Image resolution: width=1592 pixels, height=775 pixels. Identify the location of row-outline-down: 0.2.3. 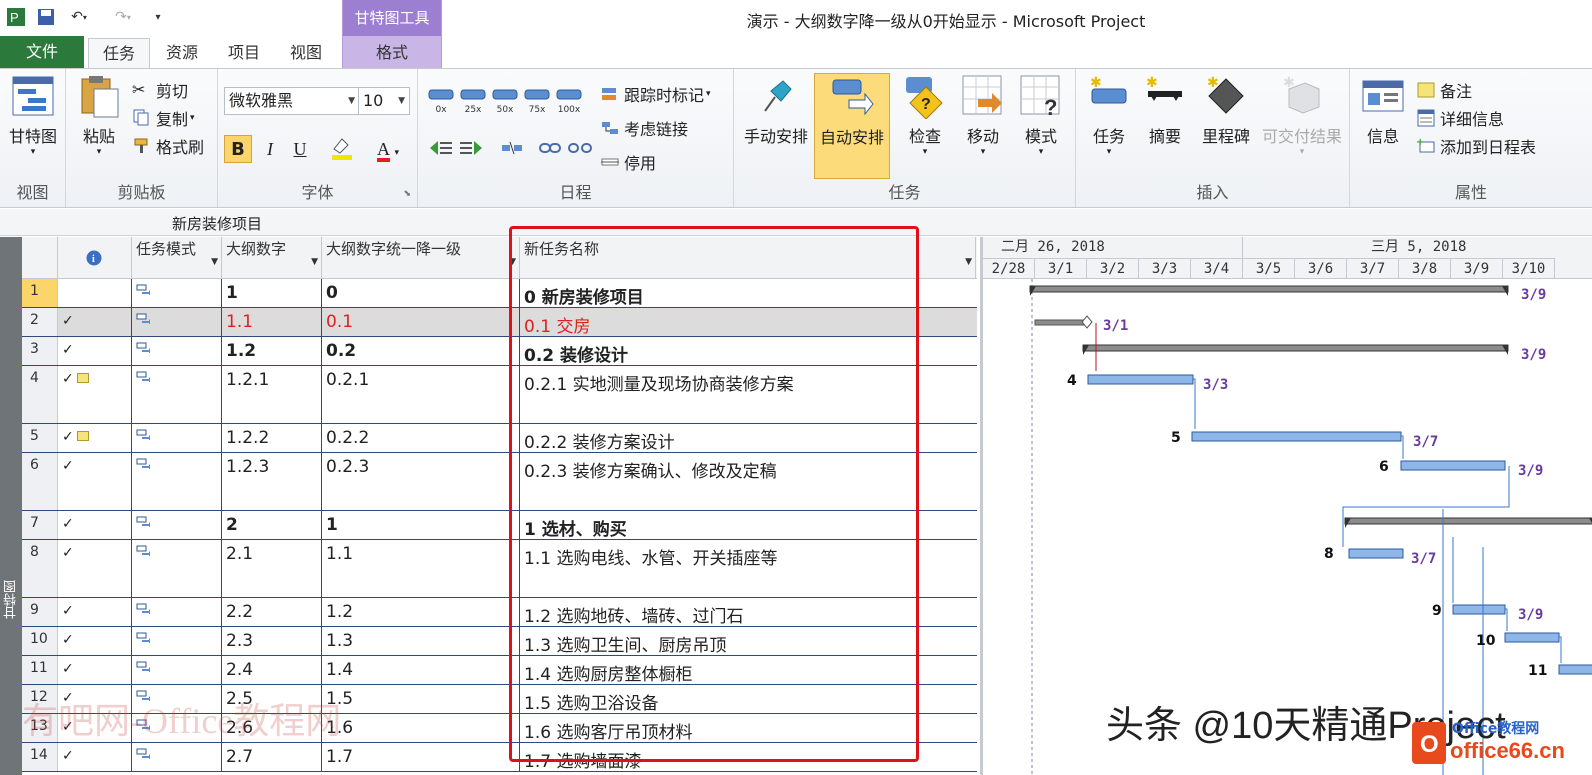
(421, 481).